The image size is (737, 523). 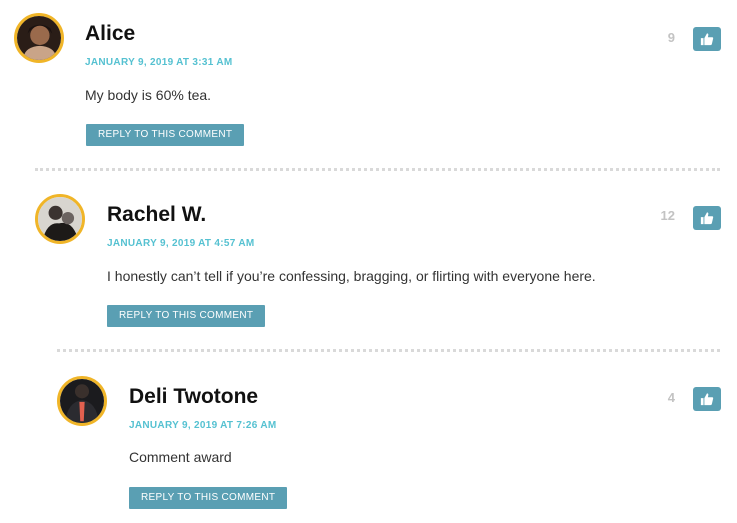 What do you see at coordinates (194, 396) in the screenshot?
I see `comment-author: Deli Twotone` at bounding box center [194, 396].